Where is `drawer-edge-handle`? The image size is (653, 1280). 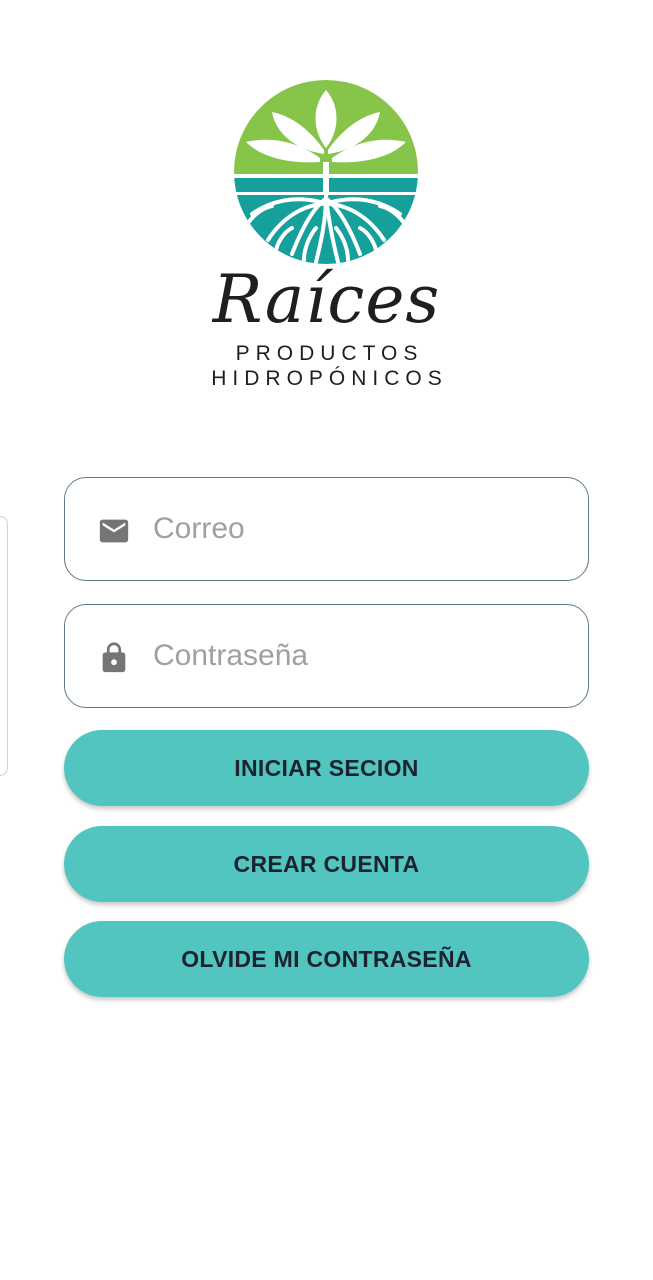 drawer-edge-handle is located at coordinates (4, 646).